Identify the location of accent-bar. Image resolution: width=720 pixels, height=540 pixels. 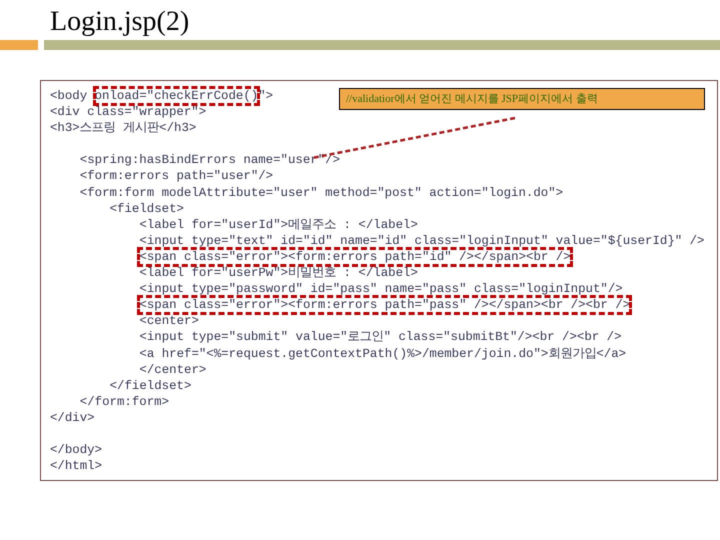
(19, 45).